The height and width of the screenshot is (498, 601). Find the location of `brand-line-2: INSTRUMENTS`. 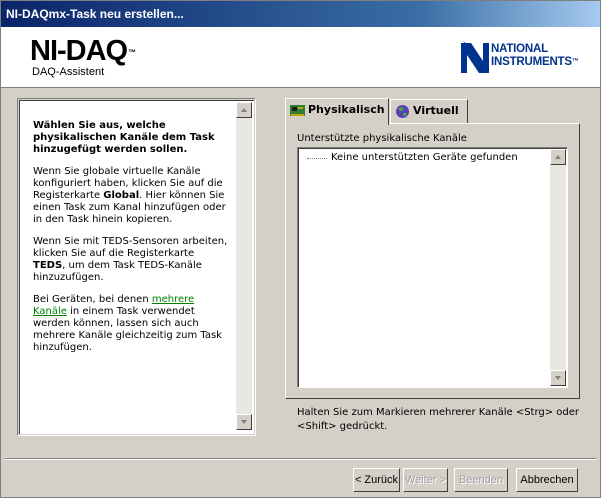

brand-line-2: INSTRUMENTS is located at coordinates (531, 62).